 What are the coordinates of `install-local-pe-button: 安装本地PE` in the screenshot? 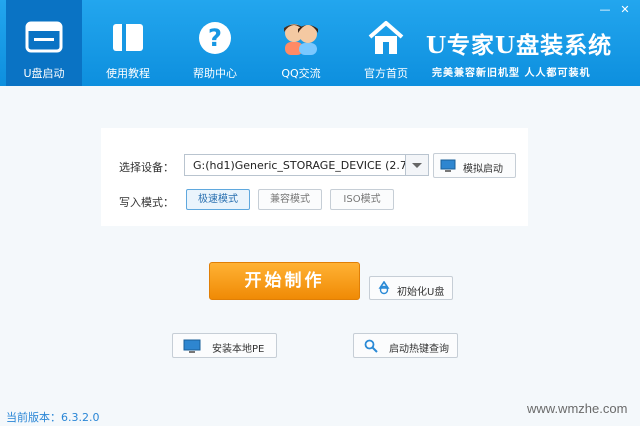 It's located at (224, 345).